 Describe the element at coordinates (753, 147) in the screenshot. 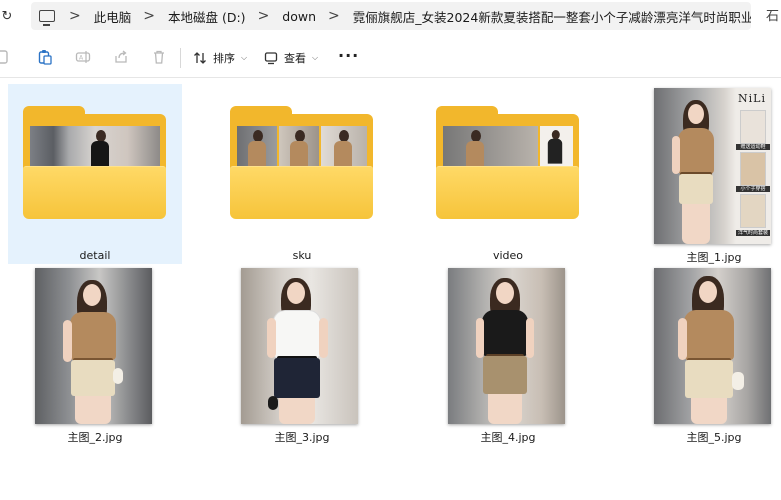

I see `caption: 赠送运动鞋` at that location.